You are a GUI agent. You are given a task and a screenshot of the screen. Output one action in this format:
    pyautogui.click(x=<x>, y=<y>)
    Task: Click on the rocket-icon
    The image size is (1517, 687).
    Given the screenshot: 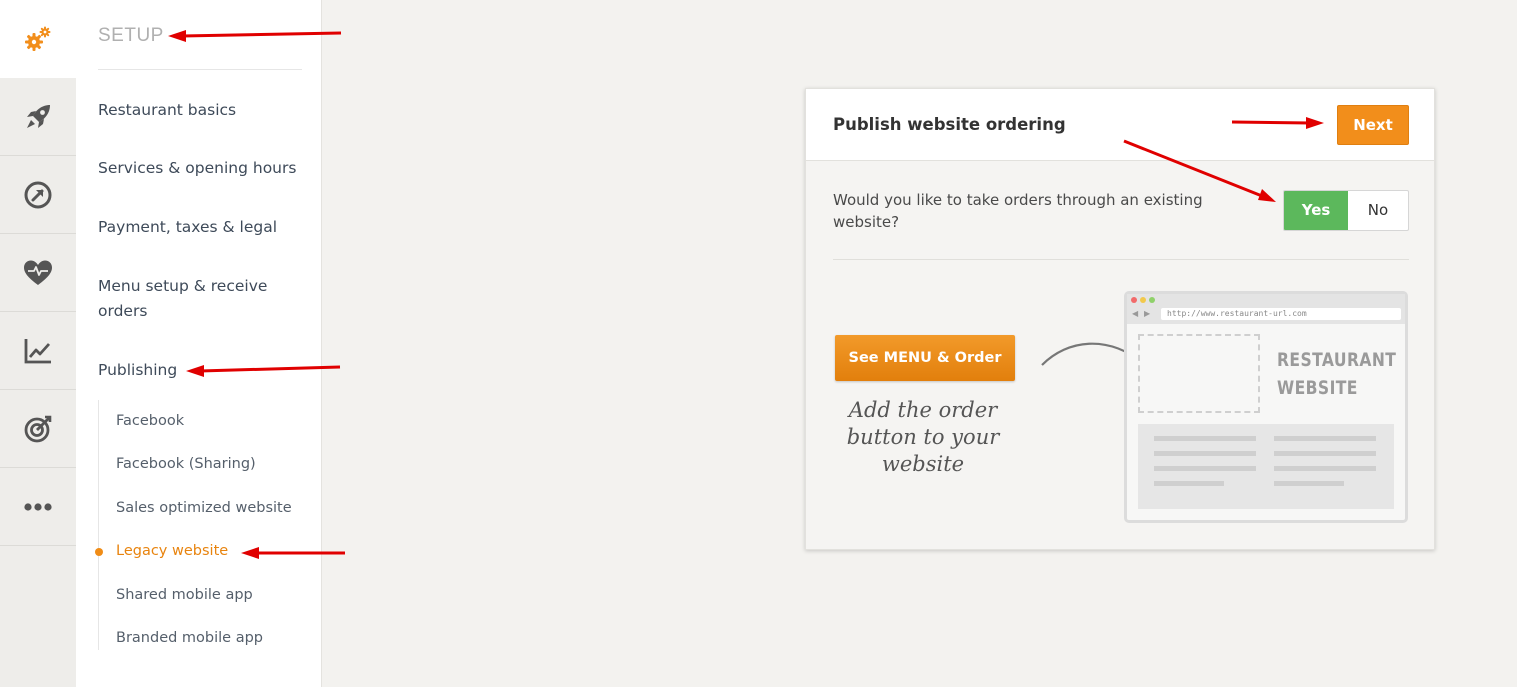 What is the action you would take?
    pyautogui.click(x=38, y=117)
    